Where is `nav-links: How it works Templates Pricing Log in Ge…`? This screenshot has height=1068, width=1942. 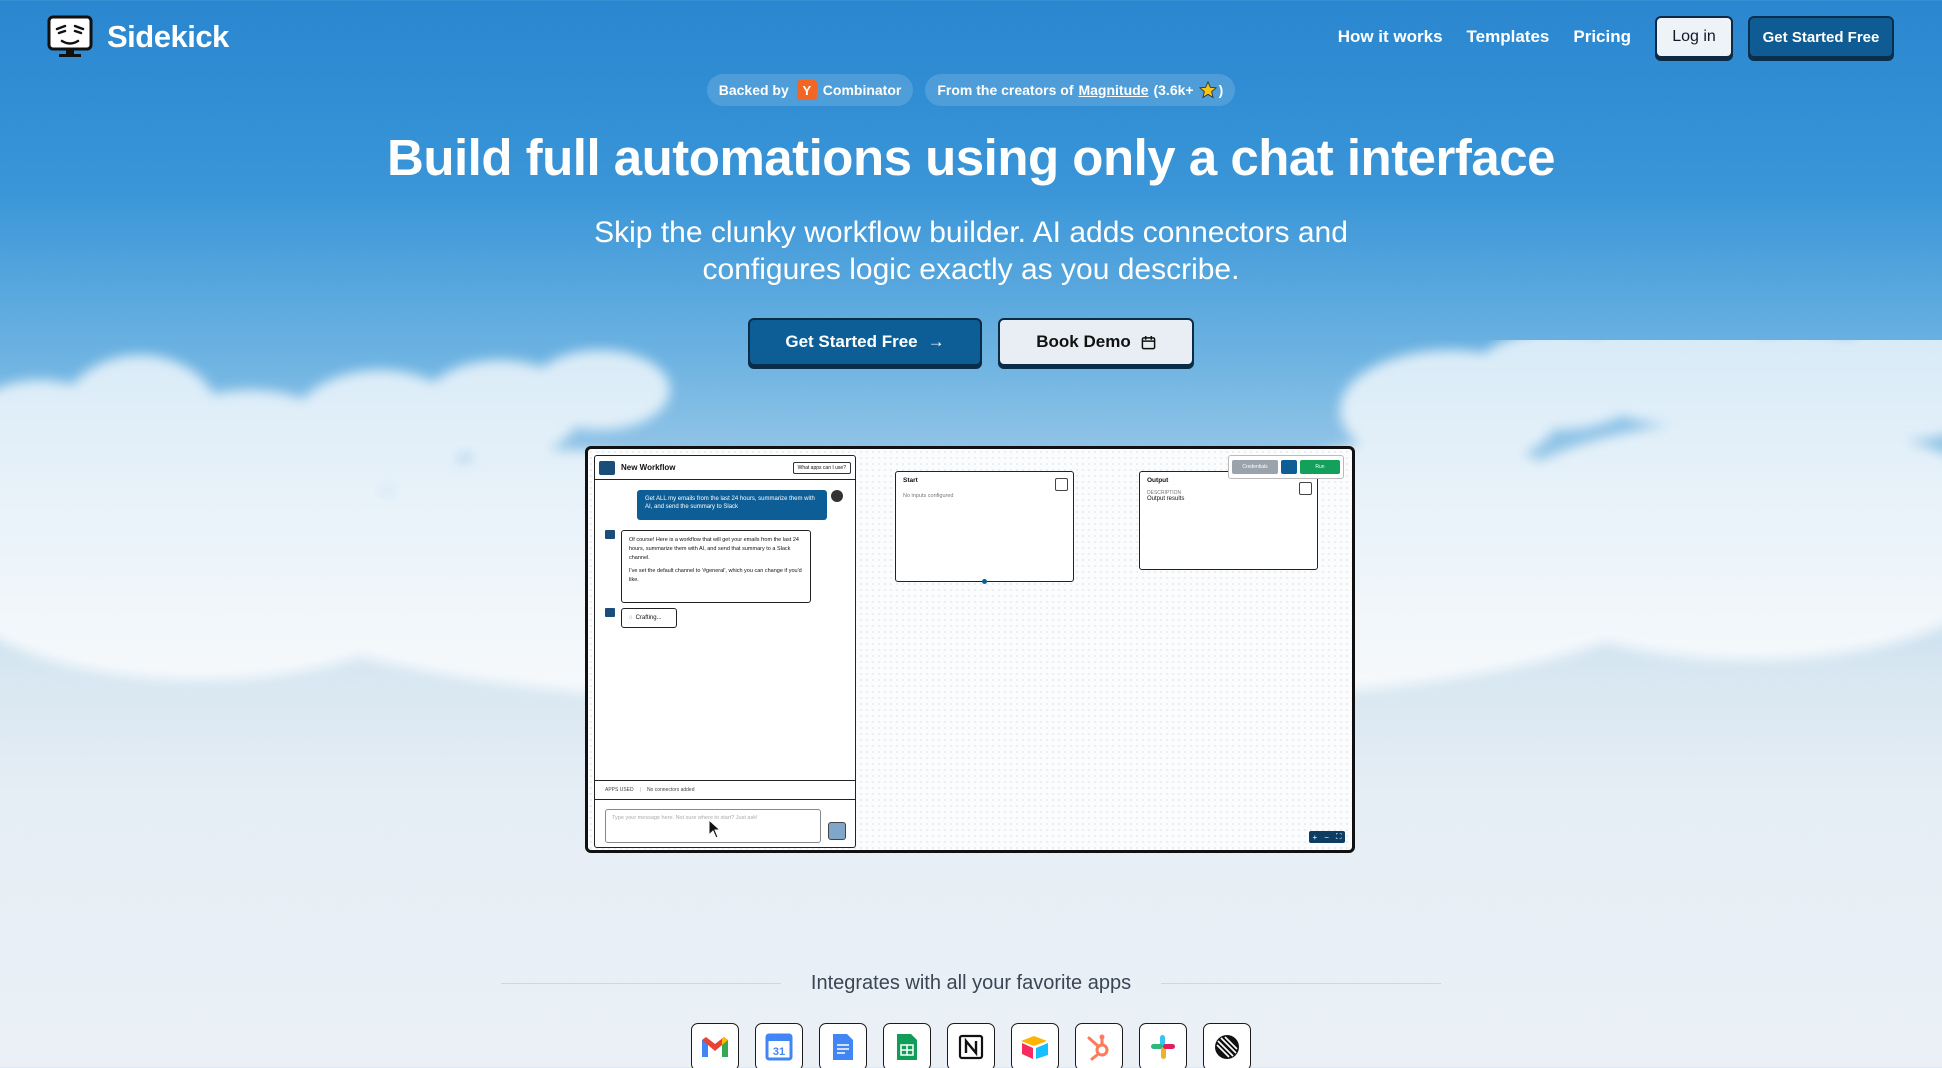 nav-links: How it works Templates Pricing Log in Ge… is located at coordinates (1616, 37).